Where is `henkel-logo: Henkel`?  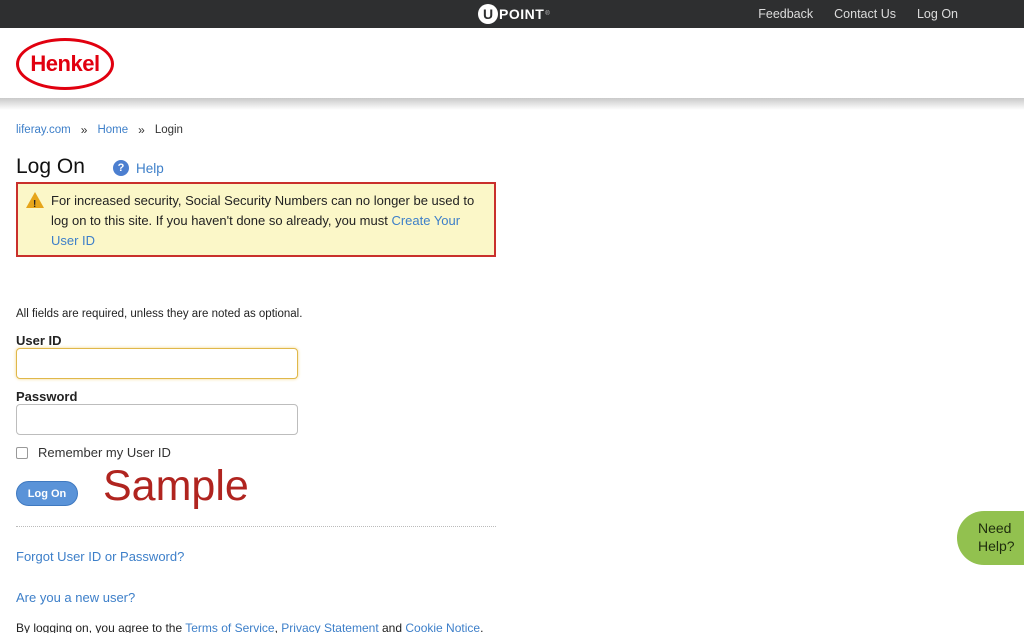 henkel-logo: Henkel is located at coordinates (65, 64).